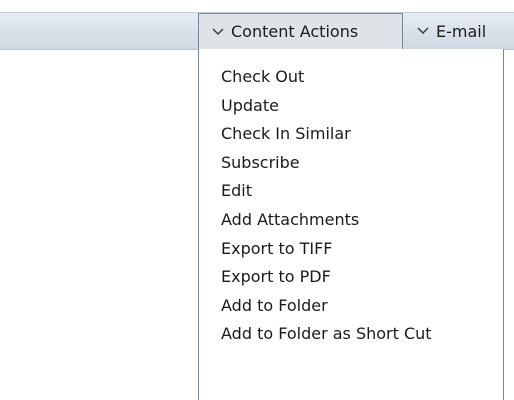 The width and height of the screenshot is (514, 400). I want to click on menu-item-export-to-tiff: Export to TIFF, so click(351, 249).